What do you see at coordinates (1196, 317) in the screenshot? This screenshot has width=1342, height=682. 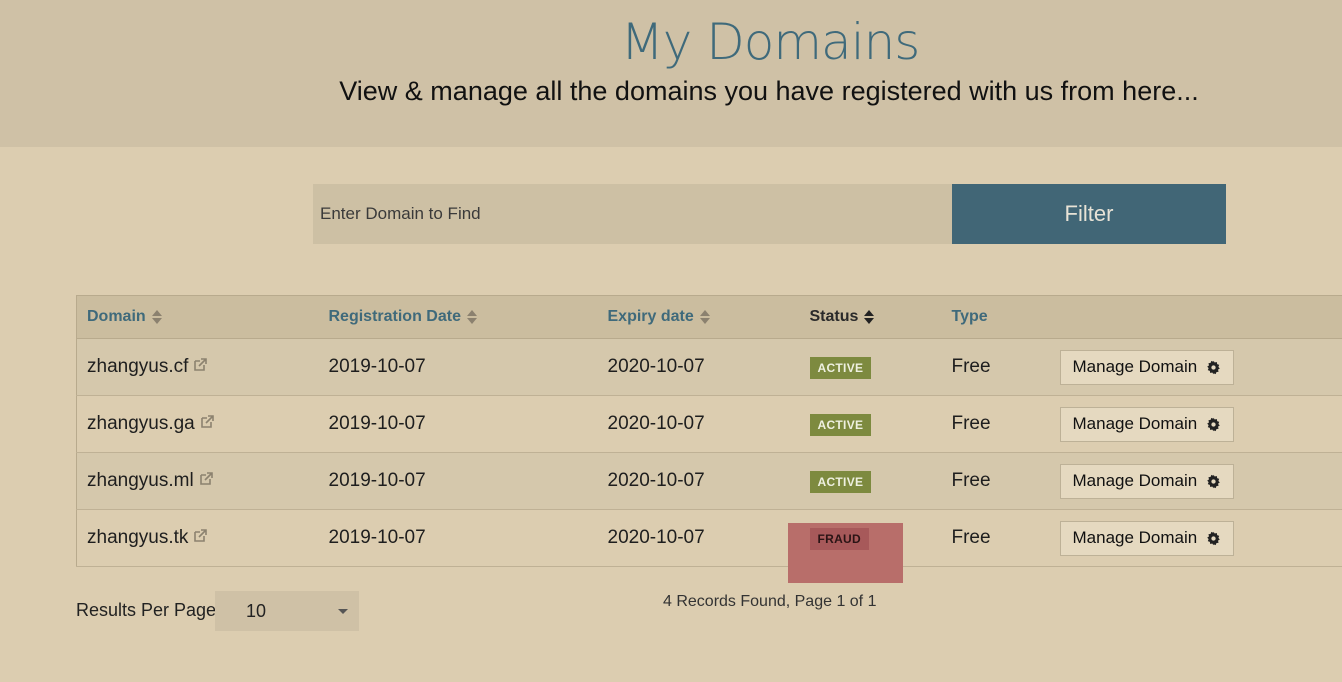 I see `column-header-actions` at bounding box center [1196, 317].